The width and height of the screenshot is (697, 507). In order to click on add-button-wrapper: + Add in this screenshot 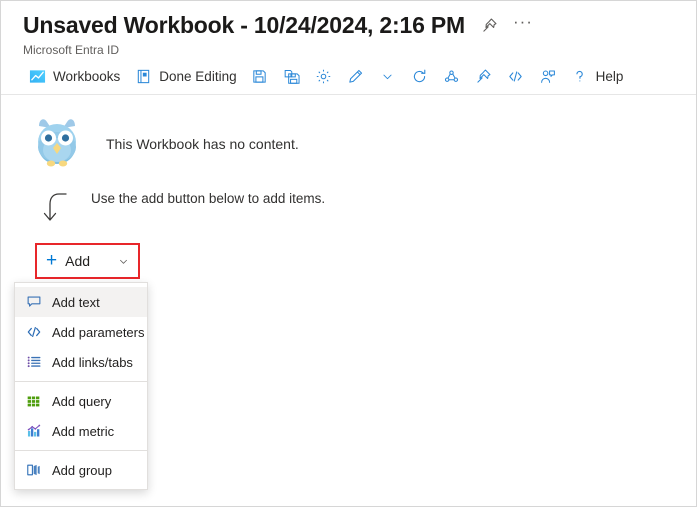, I will do `click(87, 261)`.